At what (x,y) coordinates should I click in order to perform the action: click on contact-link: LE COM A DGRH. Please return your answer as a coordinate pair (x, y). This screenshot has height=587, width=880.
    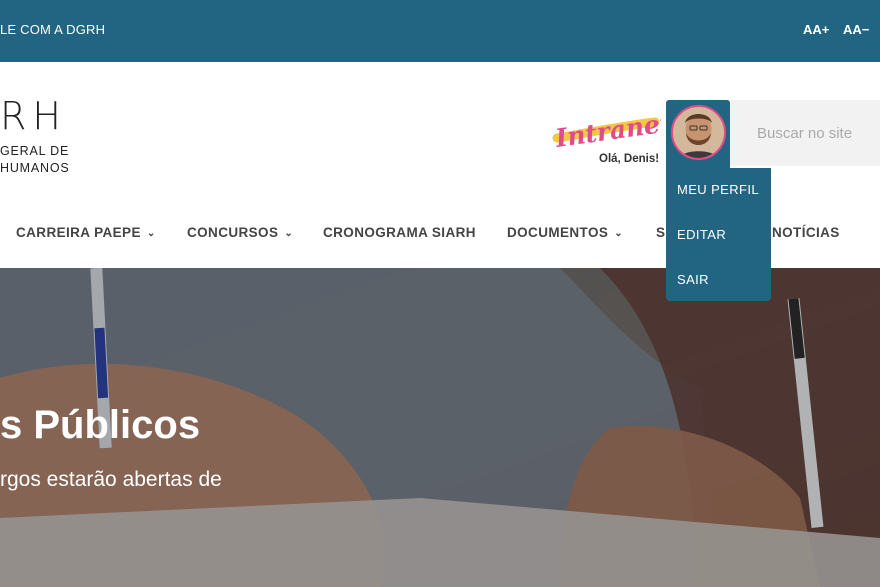
    Looking at the image, I should click on (52, 29).